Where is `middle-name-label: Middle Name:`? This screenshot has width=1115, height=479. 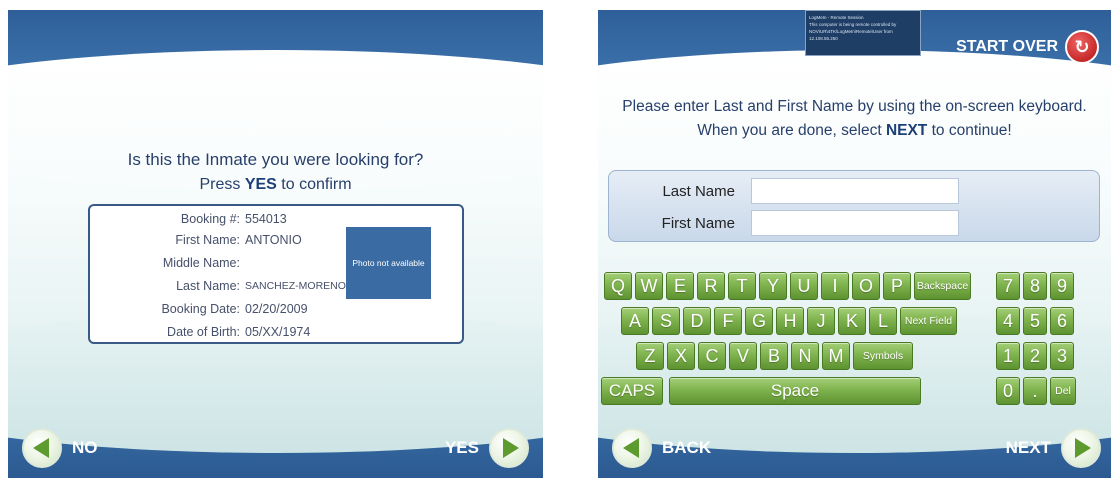 middle-name-label: Middle Name: is located at coordinates (201, 263).